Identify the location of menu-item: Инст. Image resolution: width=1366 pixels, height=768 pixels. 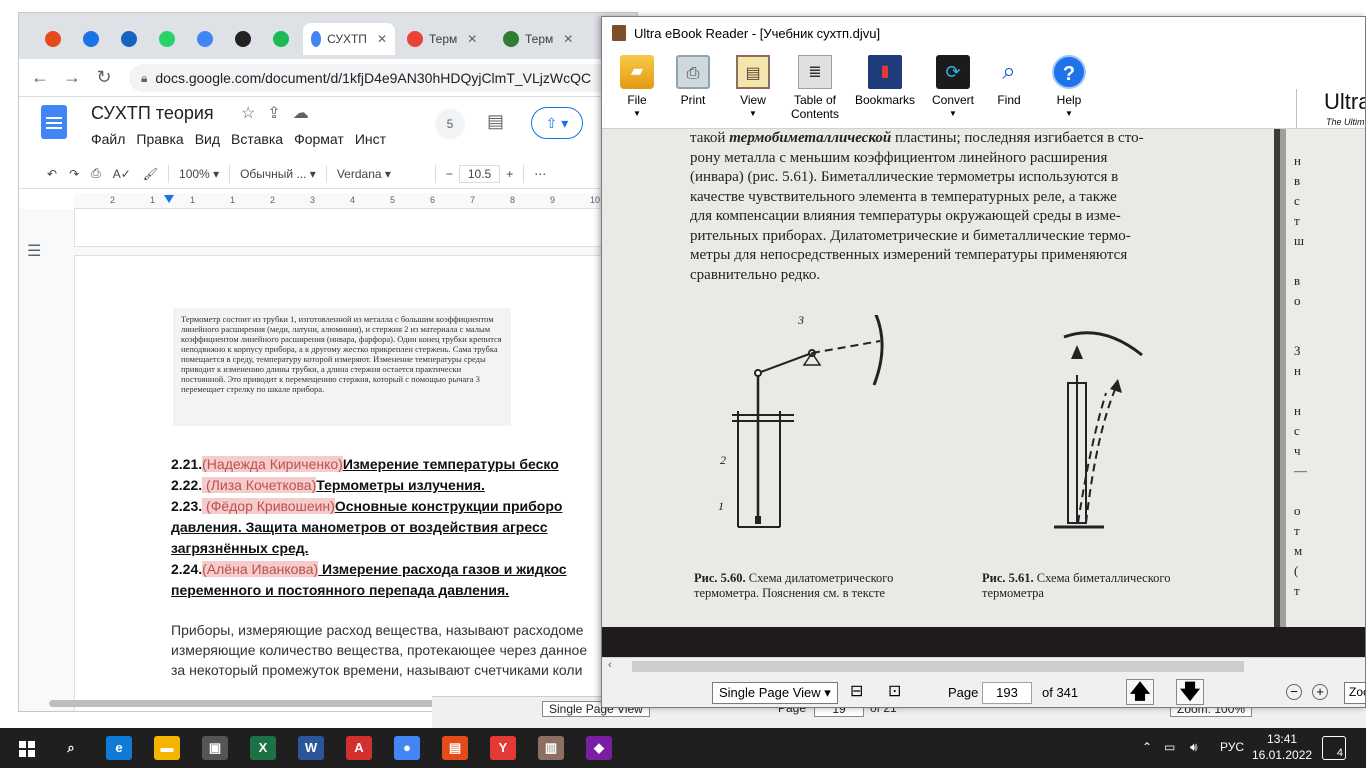
(370, 139).